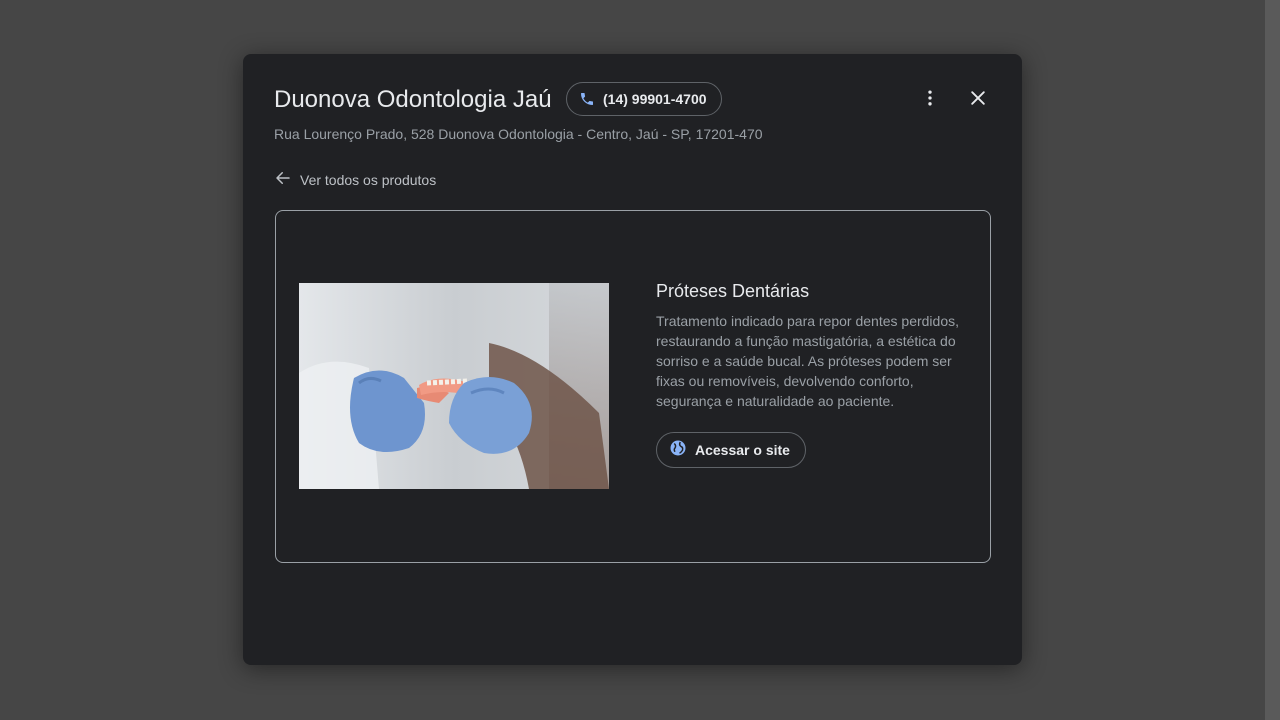 The image size is (1280, 720). Describe the element at coordinates (368, 180) in the screenshot. I see `back-link-label: Ver todos os produtos` at that location.